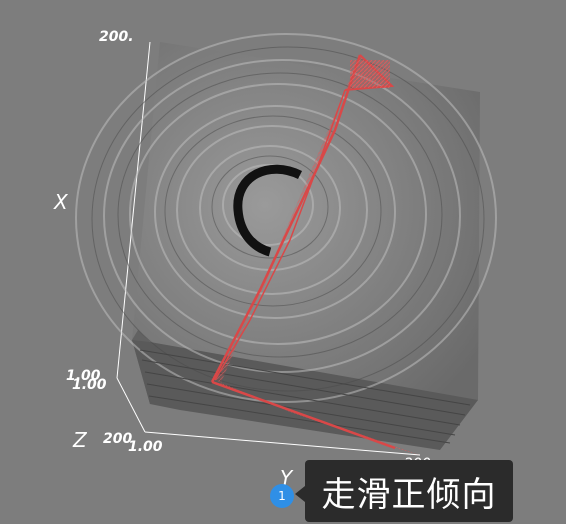 Image resolution: width=566 pixels, height=524 pixels. What do you see at coordinates (89, 385) in the screenshot?
I see `x-axis-min-tick-front: 1.00` at bounding box center [89, 385].